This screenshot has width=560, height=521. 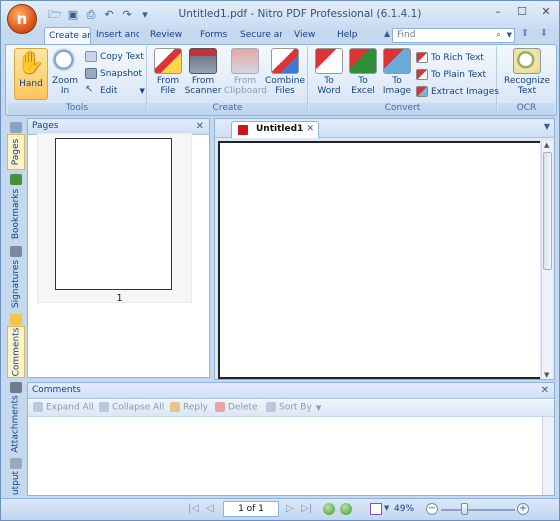 What do you see at coordinates (65, 61) in the screenshot?
I see `magnifier-icon` at bounding box center [65, 61].